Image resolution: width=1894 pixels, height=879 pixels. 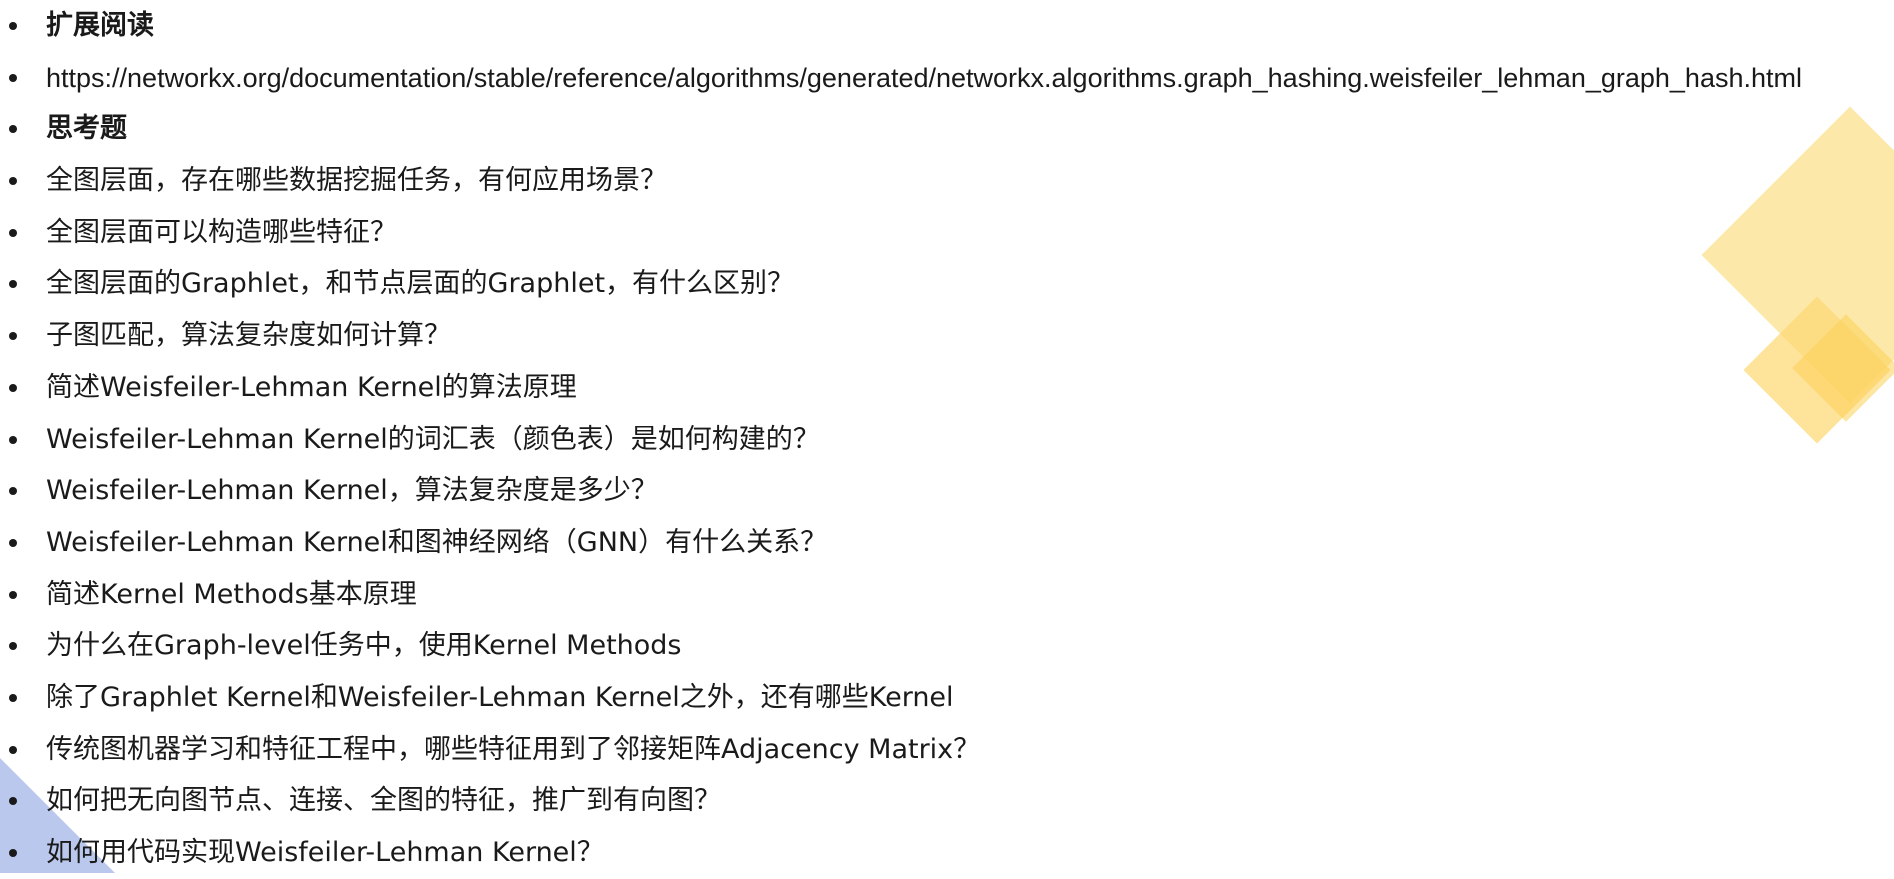 What do you see at coordinates (100, 25) in the screenshot?
I see `bullet-text: 扩展阅读` at bounding box center [100, 25].